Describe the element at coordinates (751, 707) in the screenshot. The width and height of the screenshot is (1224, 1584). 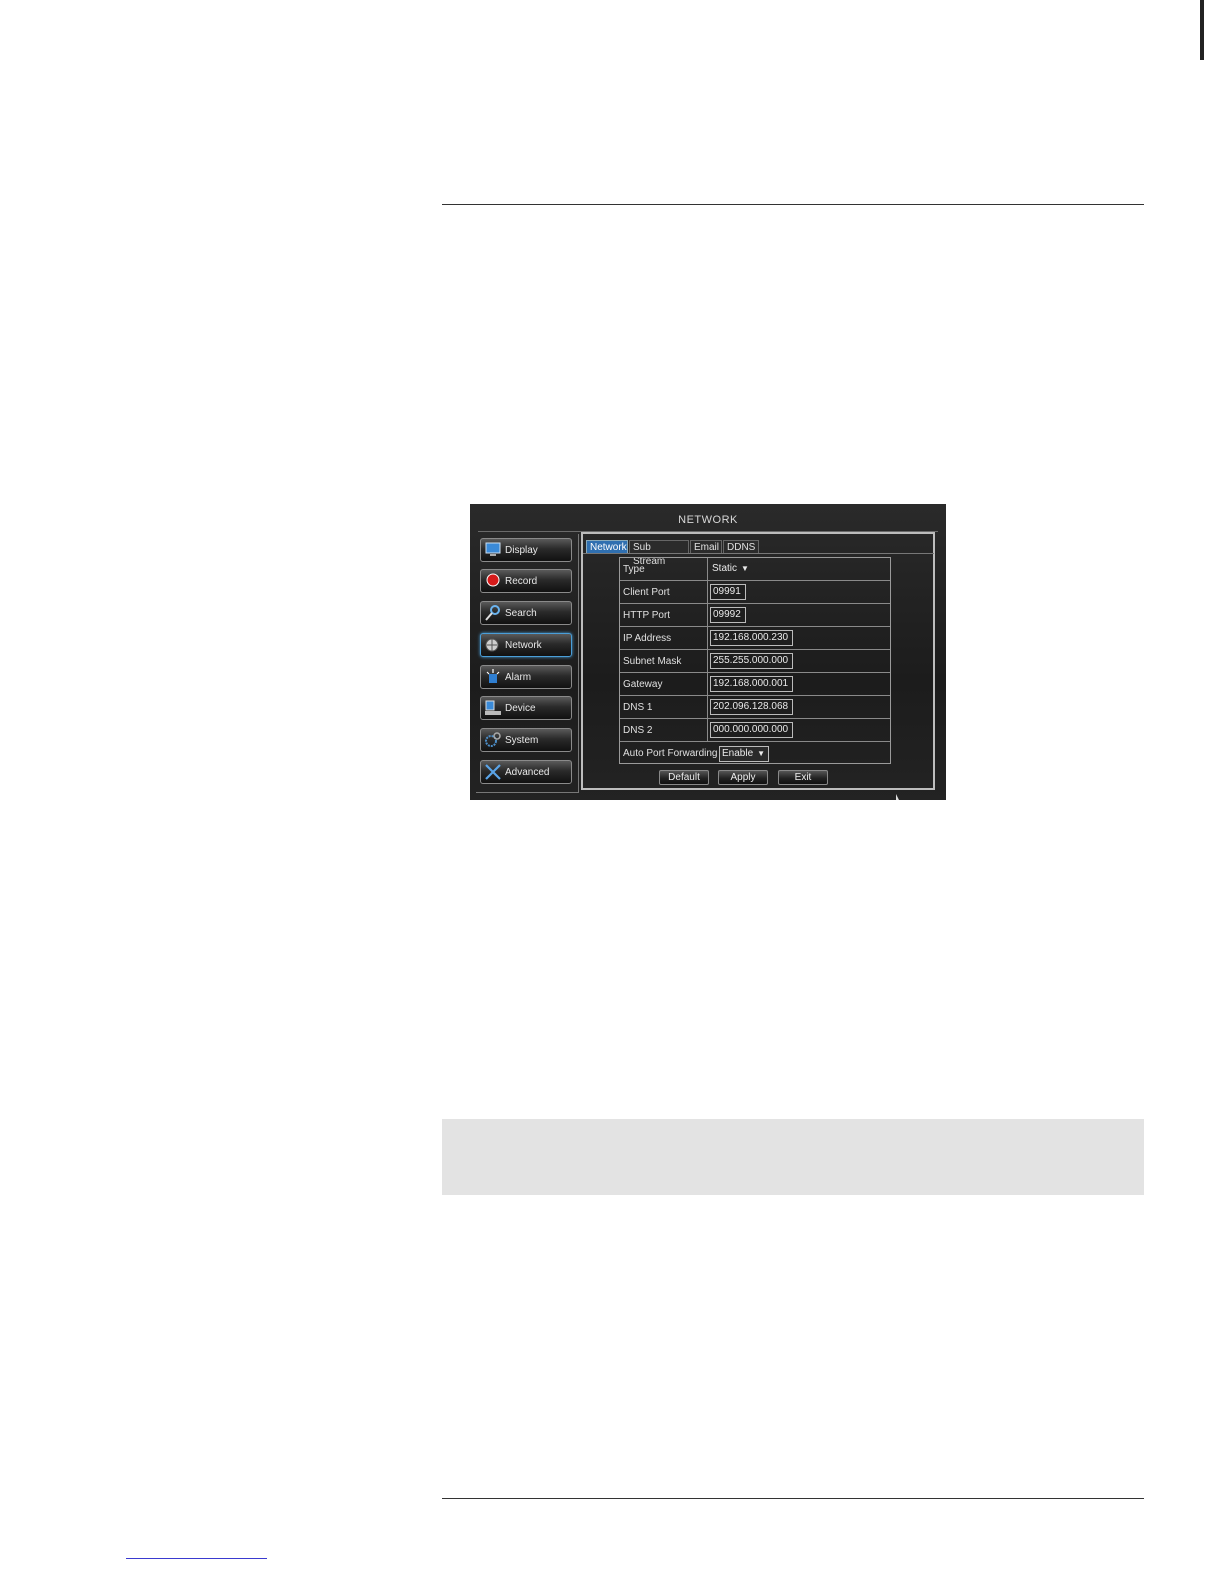
I see `dns1-field: 202.096.128.068` at that location.